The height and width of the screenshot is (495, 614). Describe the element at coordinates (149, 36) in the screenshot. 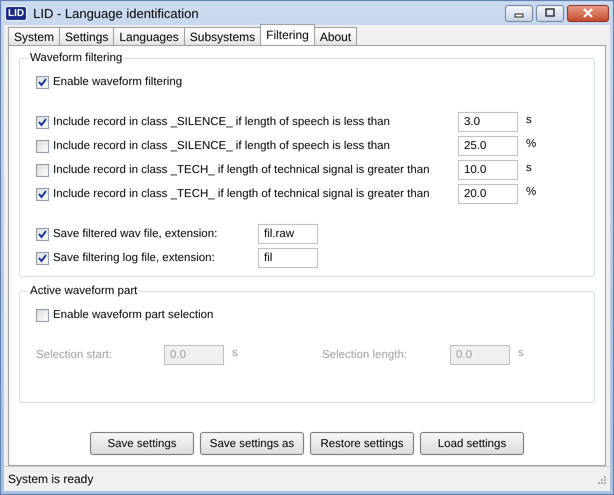

I see `tab: Languages` at that location.